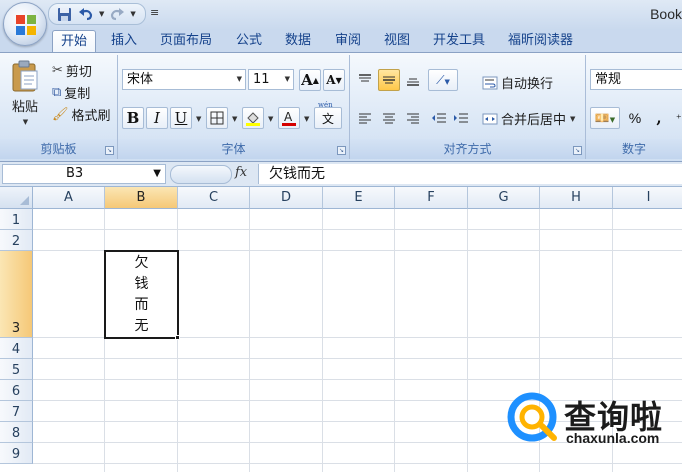 This screenshot has height=472, width=682. Describe the element at coordinates (348, 41) in the screenshot. I see `tab-review: 审阅` at that location.